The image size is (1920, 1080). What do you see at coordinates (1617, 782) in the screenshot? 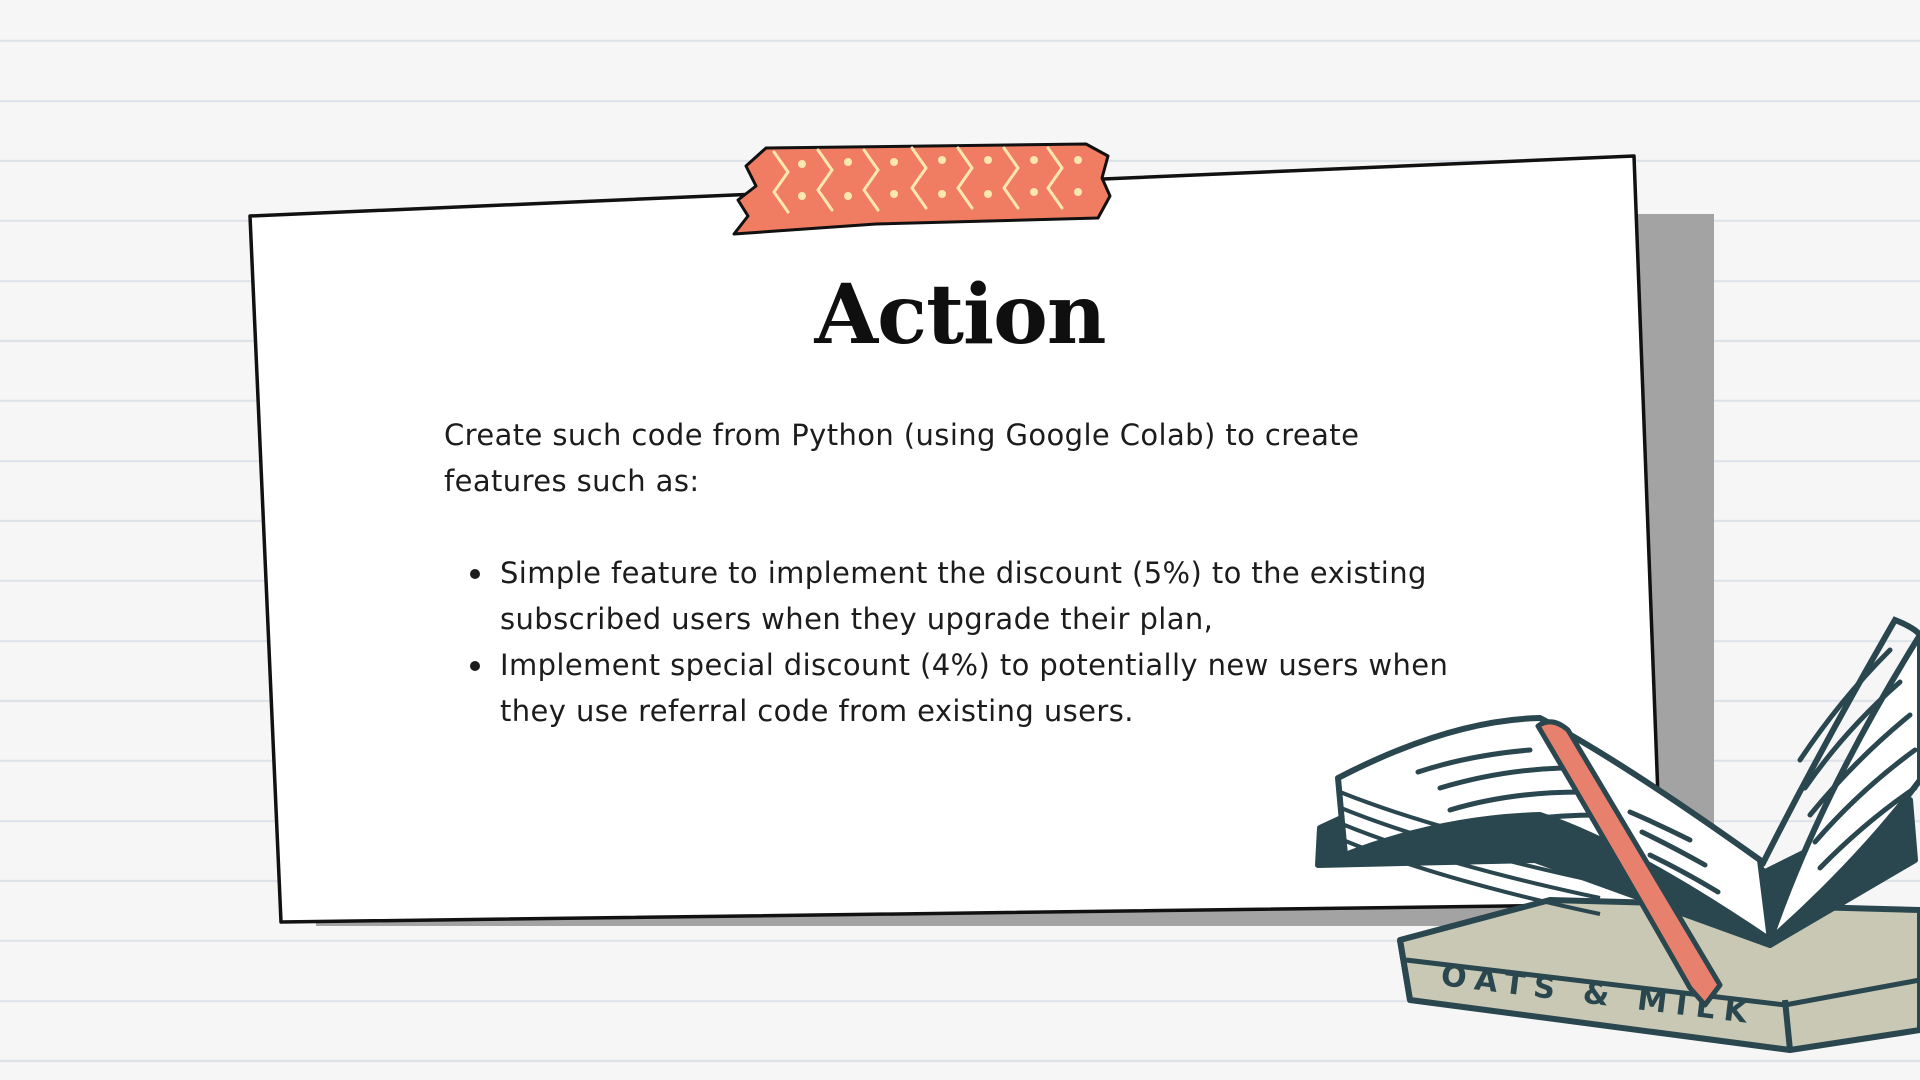
I see `open-book-icon` at bounding box center [1617, 782].